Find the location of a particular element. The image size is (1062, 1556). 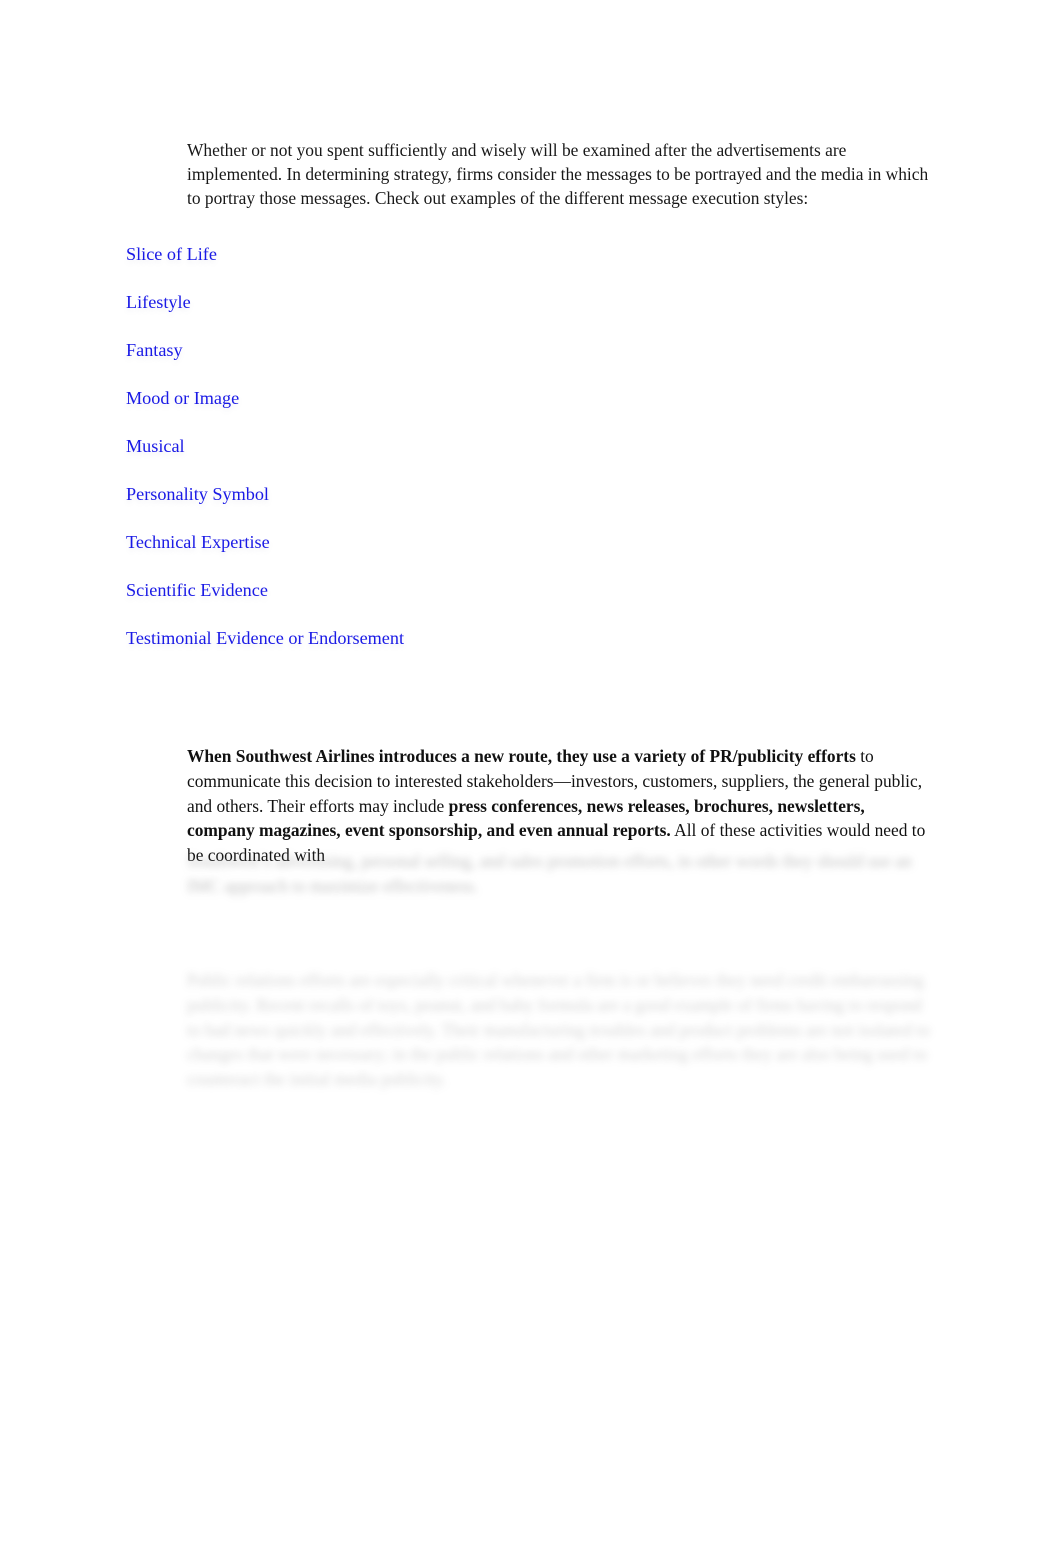

link-label: Lifestyle is located at coordinates (158, 302).